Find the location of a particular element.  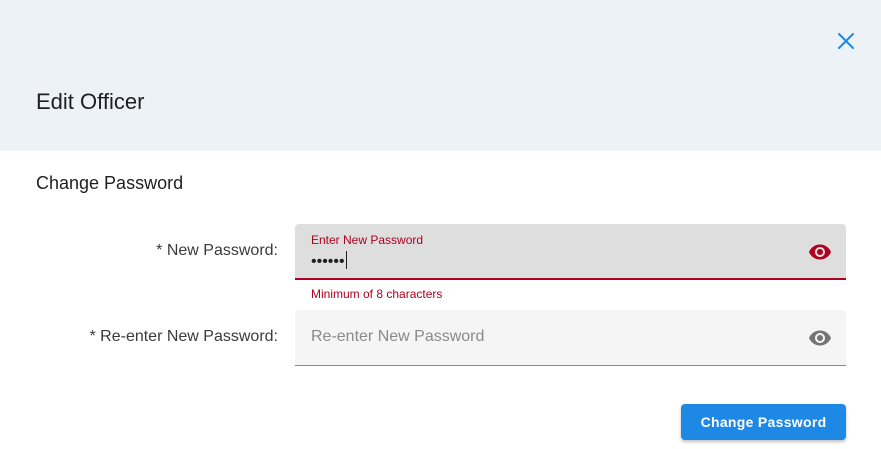

new-password-helper-text: Minimum of 8 characters is located at coordinates (377, 294).